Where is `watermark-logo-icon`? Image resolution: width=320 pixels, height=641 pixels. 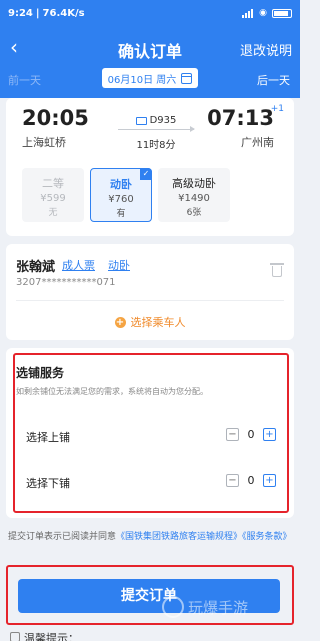 watermark-logo-icon is located at coordinates (173, 607).